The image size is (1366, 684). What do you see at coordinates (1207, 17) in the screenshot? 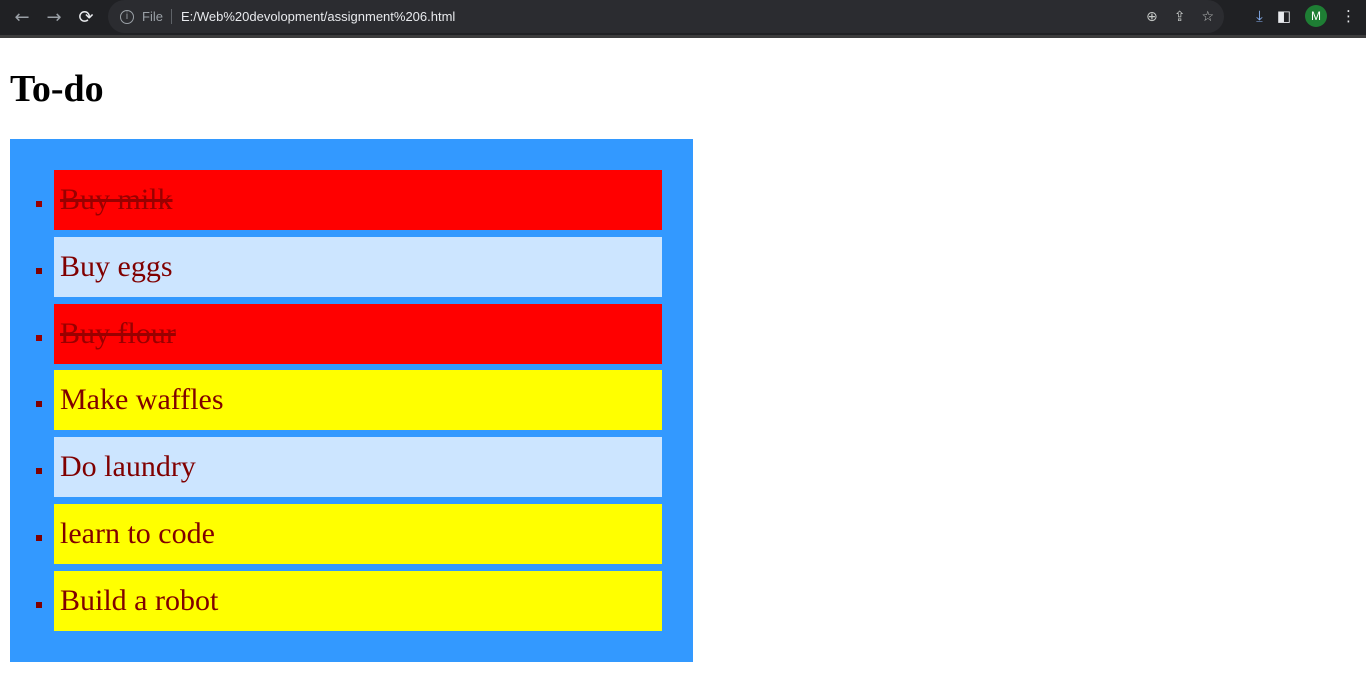
I see `star-icon: ☆` at bounding box center [1207, 17].